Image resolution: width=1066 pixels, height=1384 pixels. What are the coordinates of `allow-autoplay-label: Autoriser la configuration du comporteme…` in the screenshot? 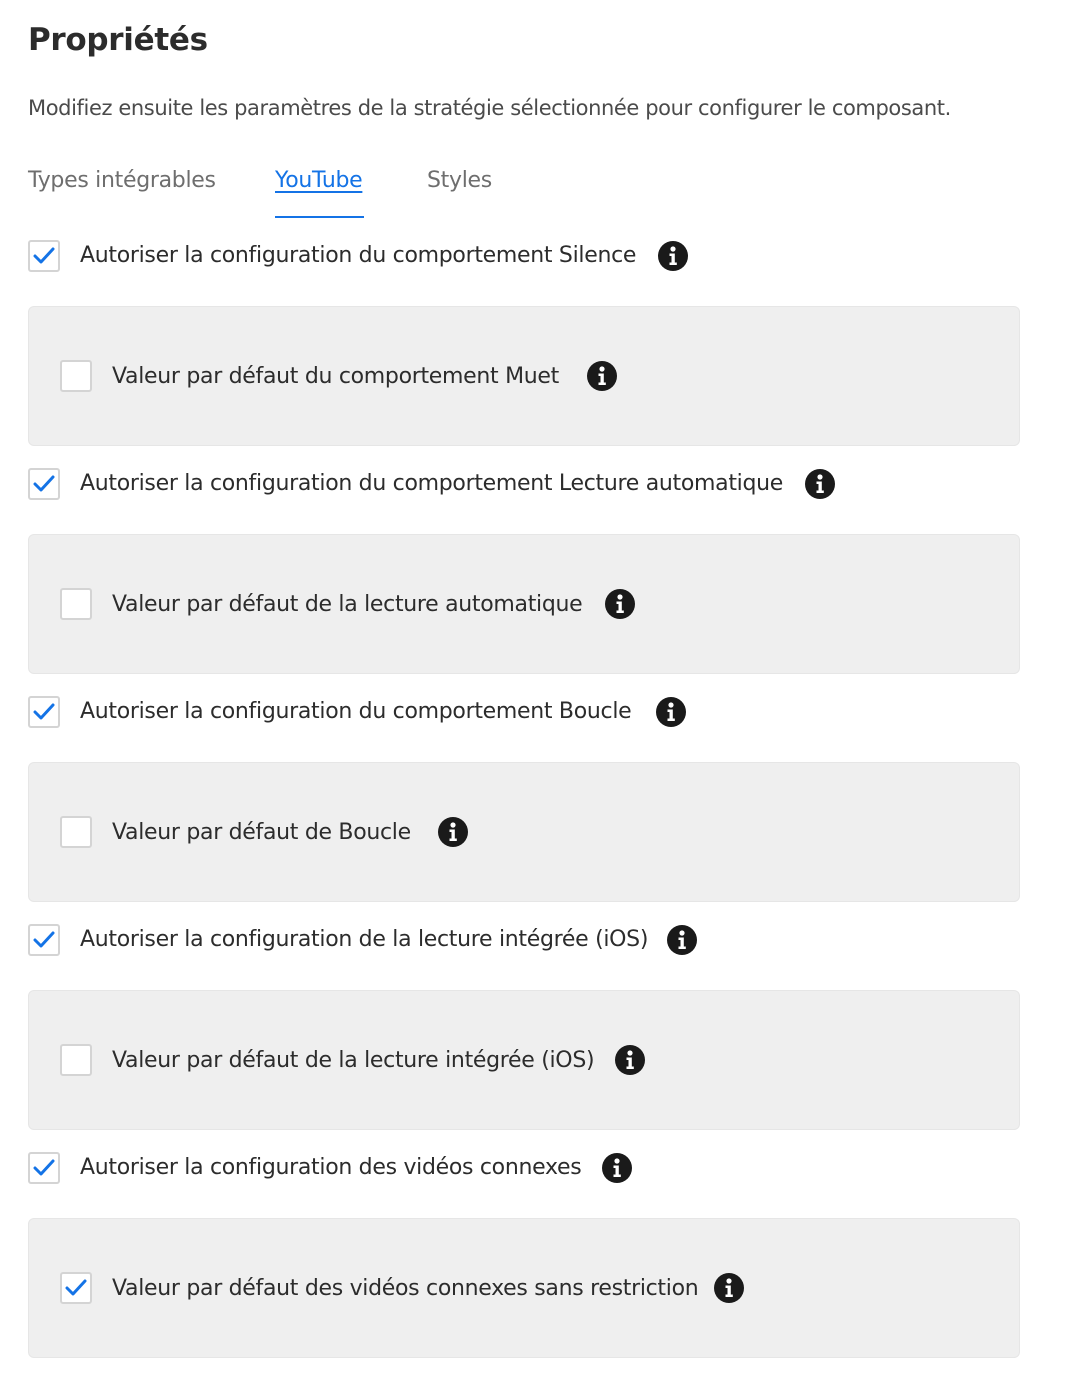 It's located at (431, 483).